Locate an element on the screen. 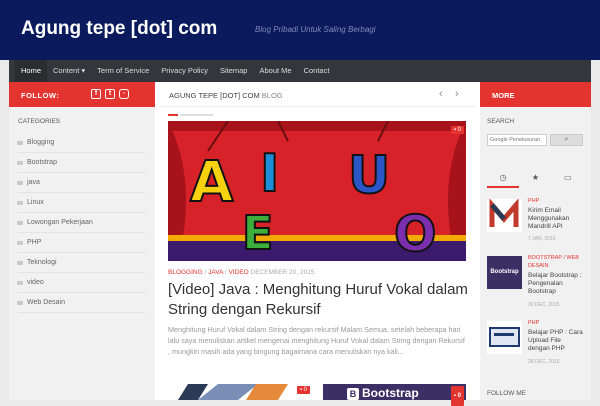 The image size is (600, 406). list-item: Teknologi is located at coordinates (81, 263).